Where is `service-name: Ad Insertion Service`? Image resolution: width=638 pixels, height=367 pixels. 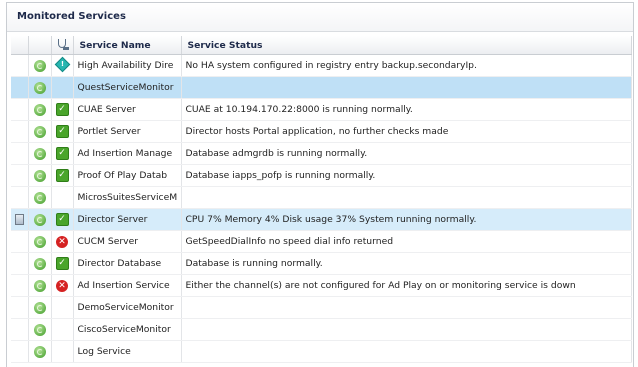 service-name: Ad Insertion Service is located at coordinates (127, 285).